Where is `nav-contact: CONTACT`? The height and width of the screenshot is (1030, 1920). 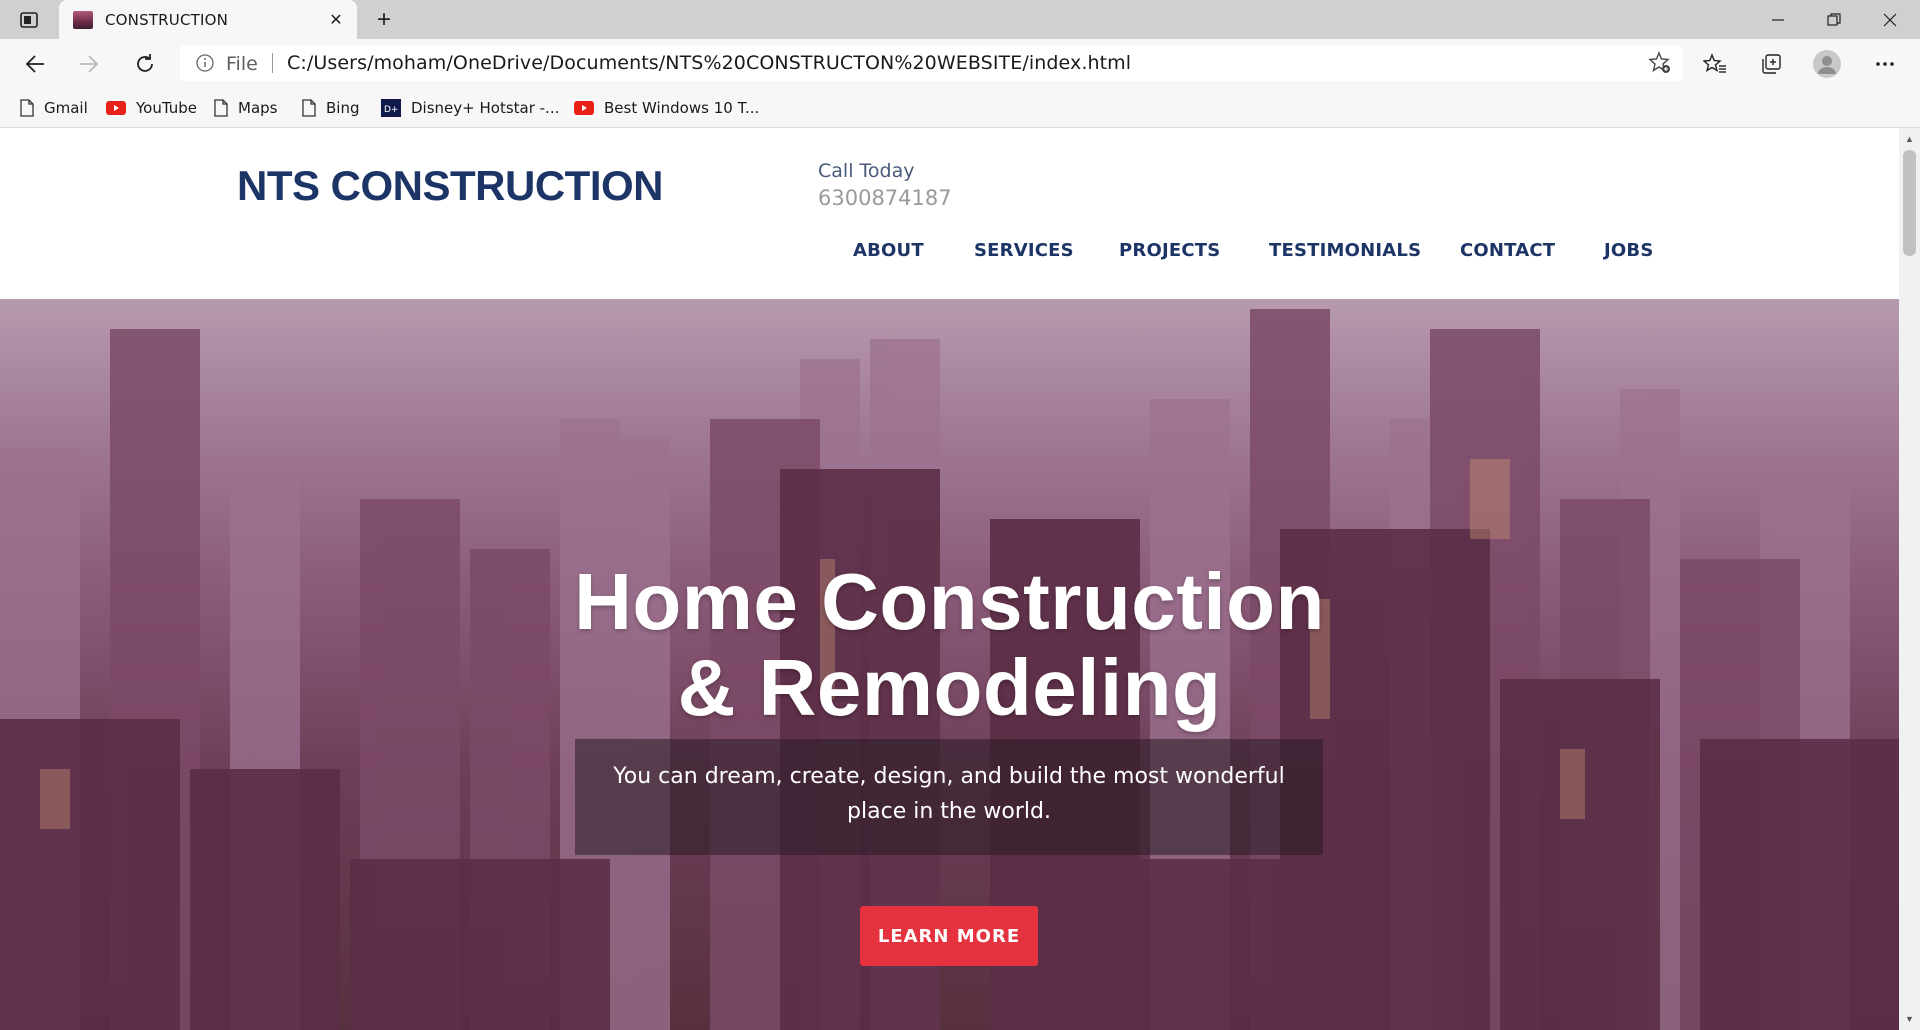
nav-contact: CONTACT is located at coordinates (1507, 250).